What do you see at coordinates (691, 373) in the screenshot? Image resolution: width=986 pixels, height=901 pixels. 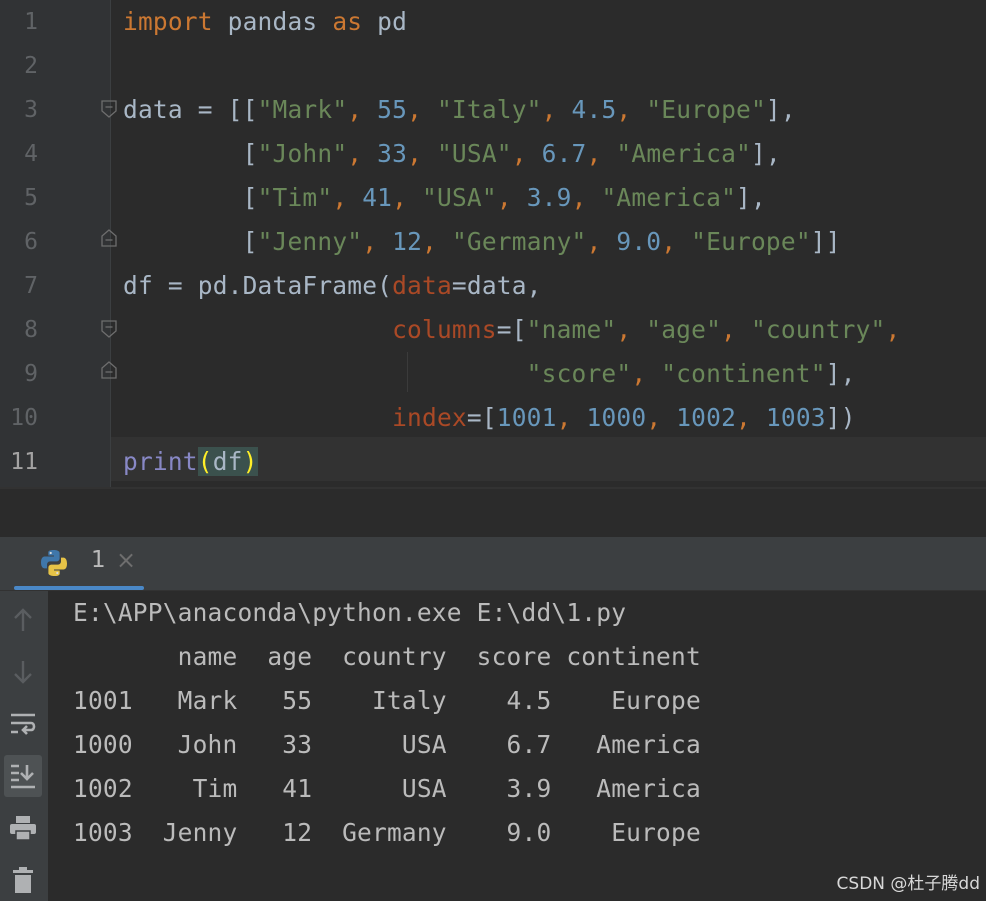 I see `code-line-9: "score", "continent"],` at bounding box center [691, 373].